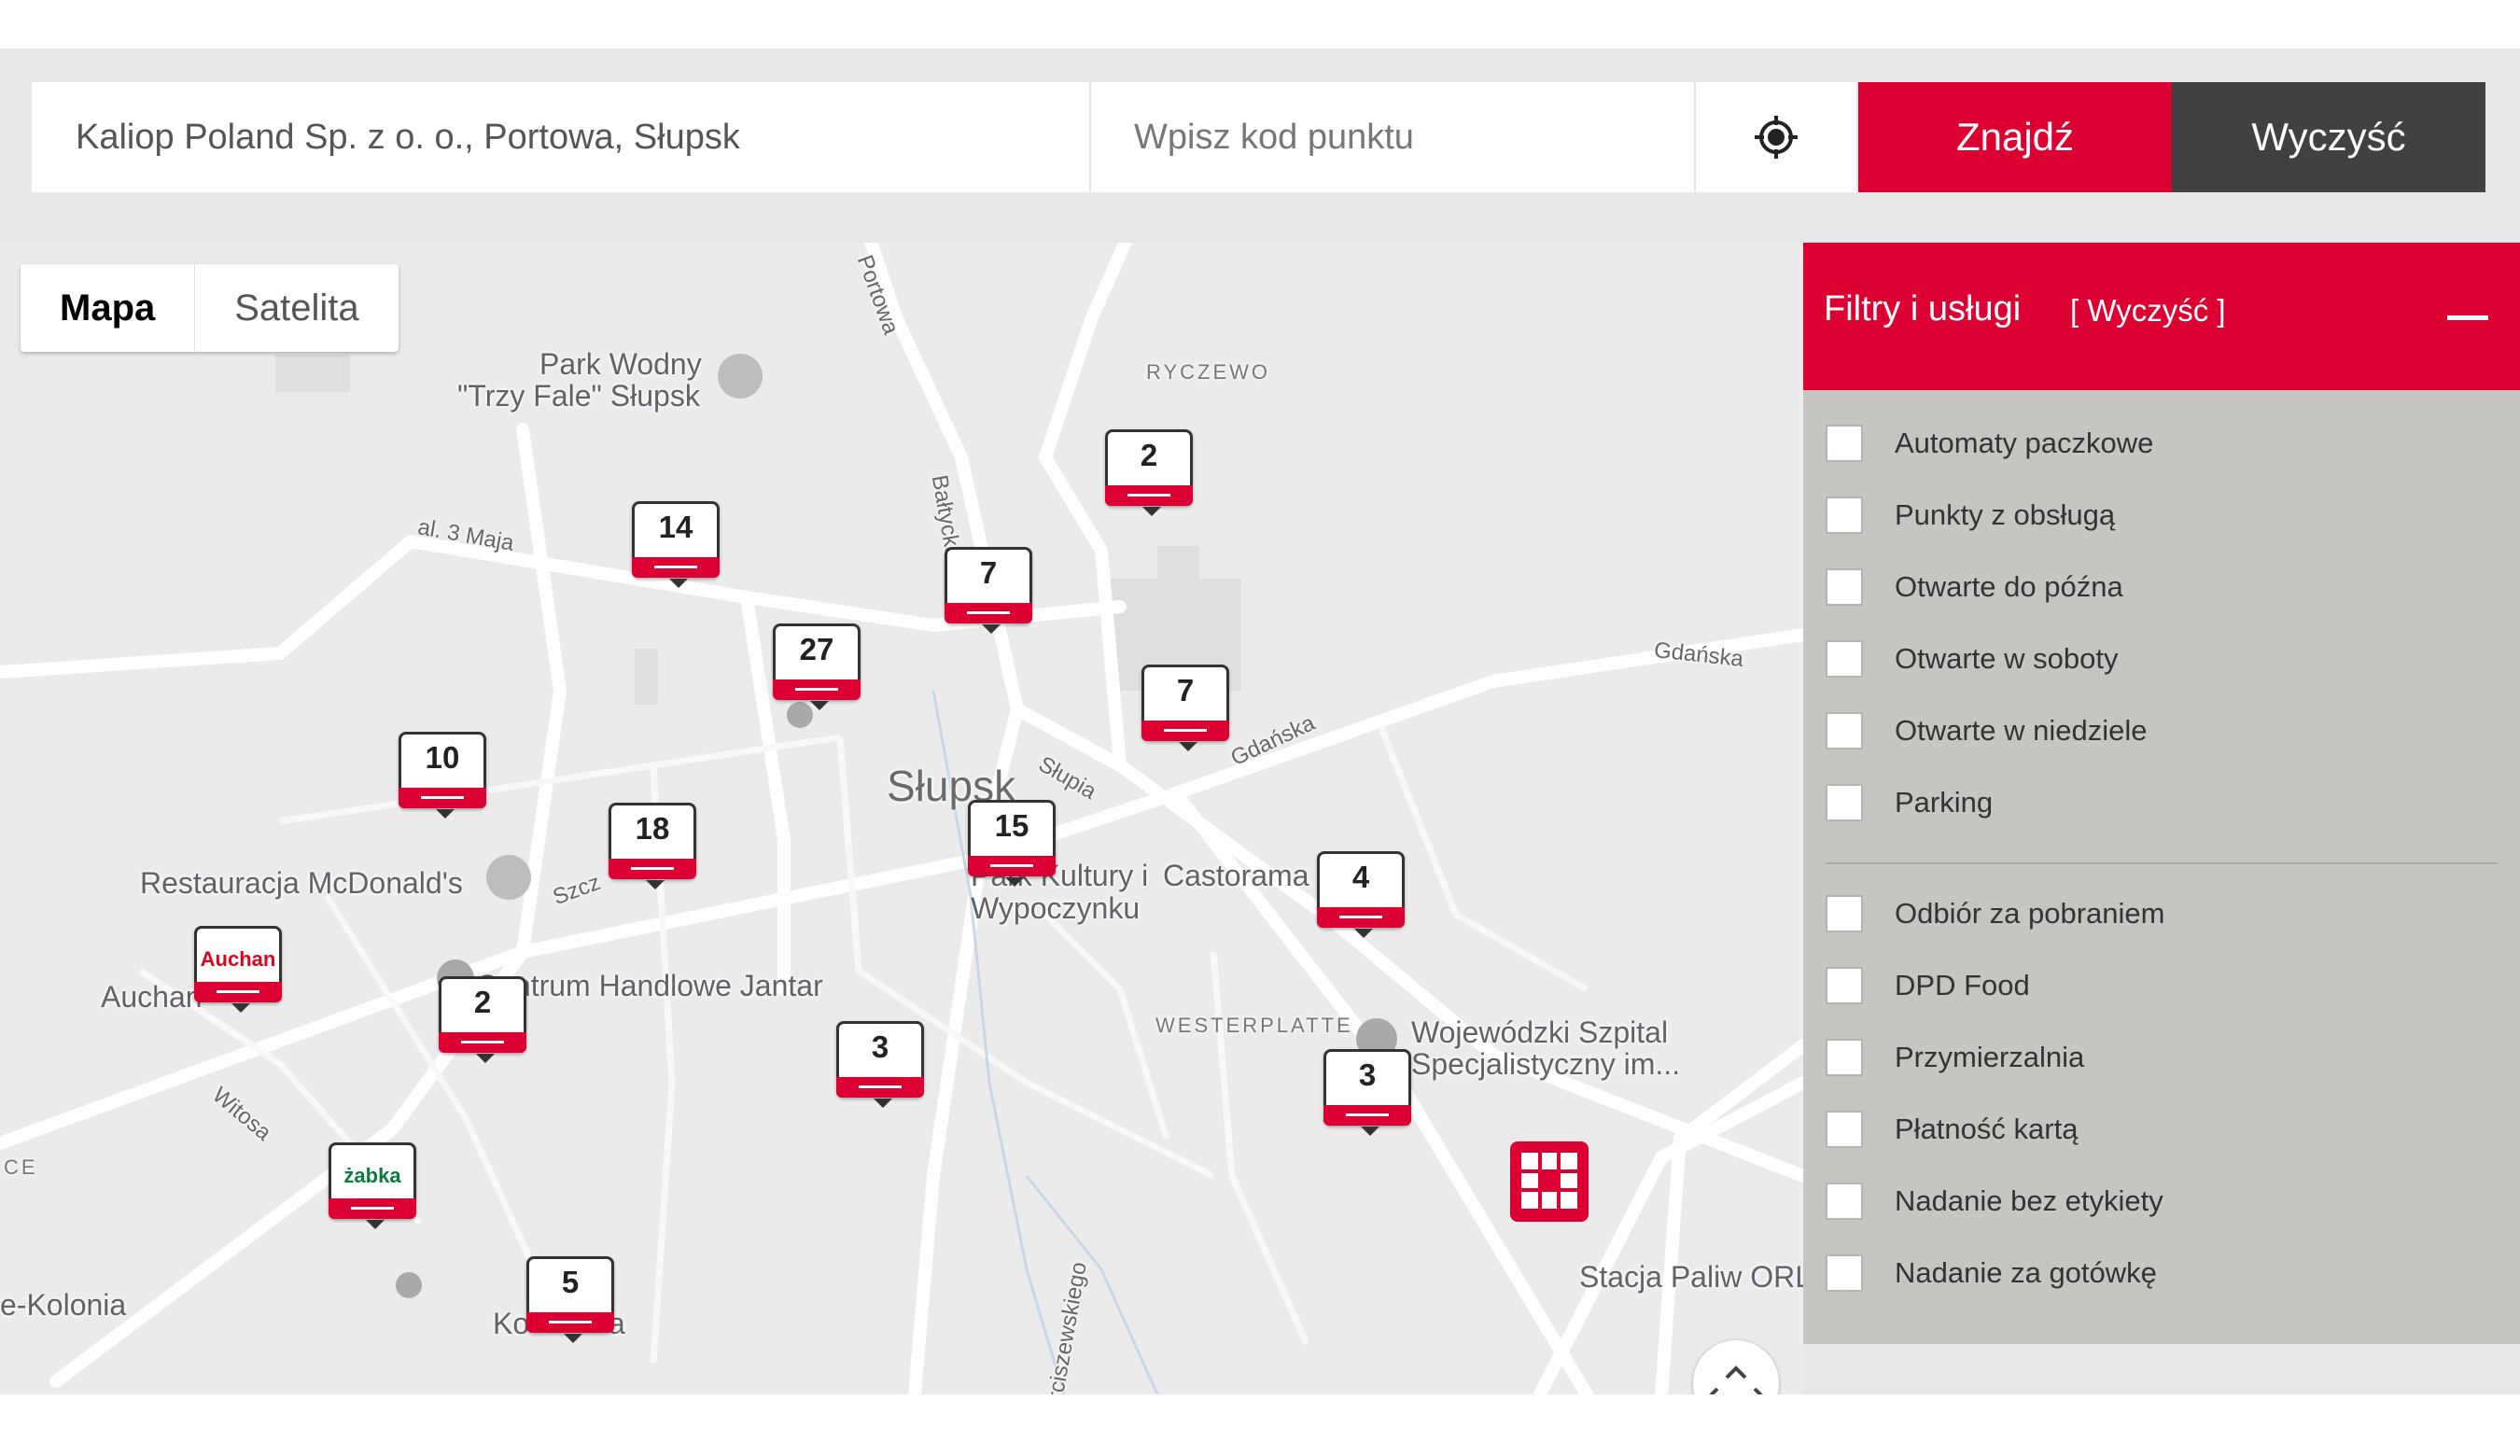  I want to click on poi-label: Auchan, so click(152, 997).